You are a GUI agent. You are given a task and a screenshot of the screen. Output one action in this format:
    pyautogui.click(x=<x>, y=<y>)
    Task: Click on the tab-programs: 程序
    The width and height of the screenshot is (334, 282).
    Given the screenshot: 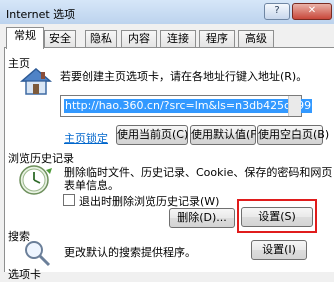 What is the action you would take?
    pyautogui.click(x=217, y=39)
    